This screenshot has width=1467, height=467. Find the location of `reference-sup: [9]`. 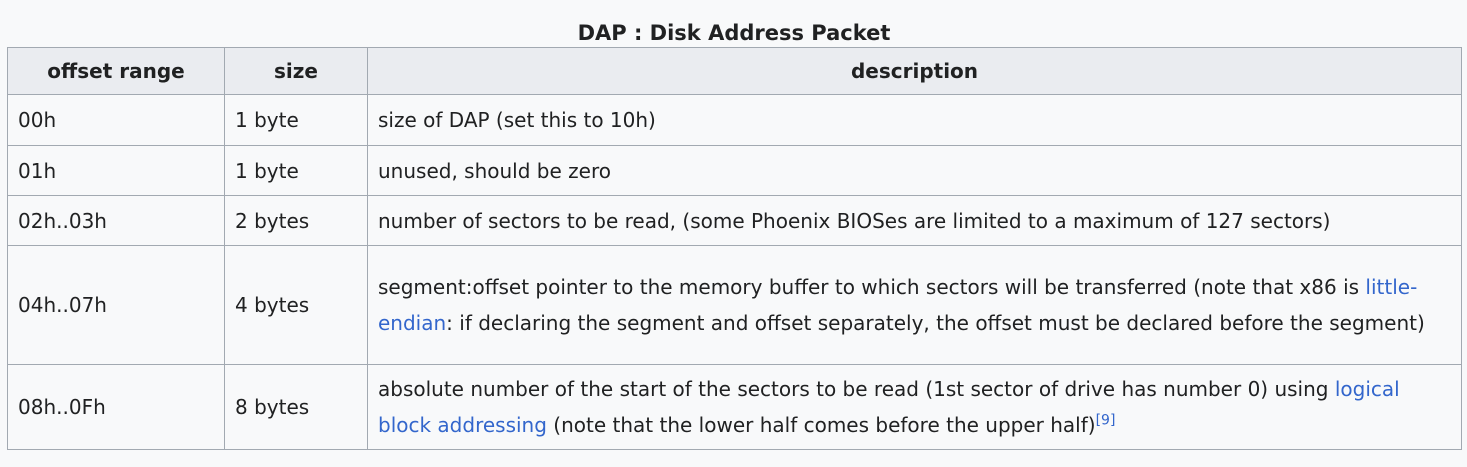

reference-sup: [9] is located at coordinates (1106, 420).